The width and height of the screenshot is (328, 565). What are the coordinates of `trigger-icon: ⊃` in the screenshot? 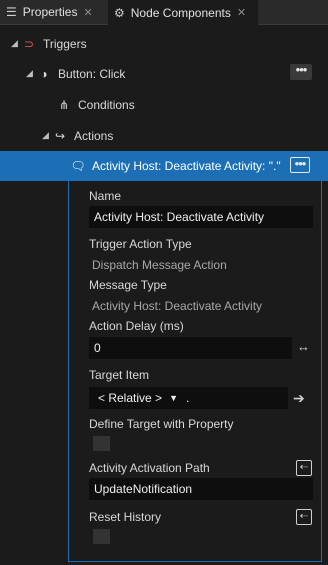 It's located at (29, 43).